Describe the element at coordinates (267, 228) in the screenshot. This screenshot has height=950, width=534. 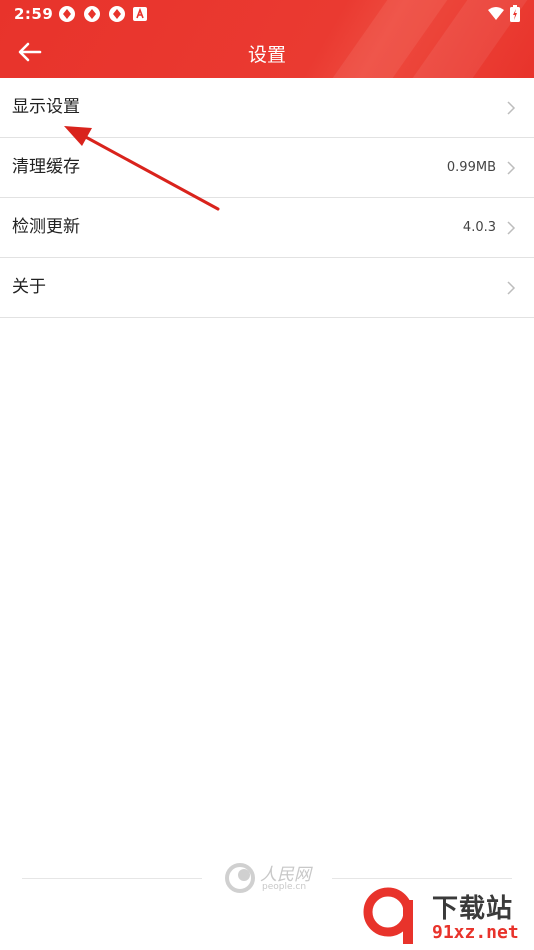
I see `settings-item-check-update: 检测更新 4.0.3` at that location.